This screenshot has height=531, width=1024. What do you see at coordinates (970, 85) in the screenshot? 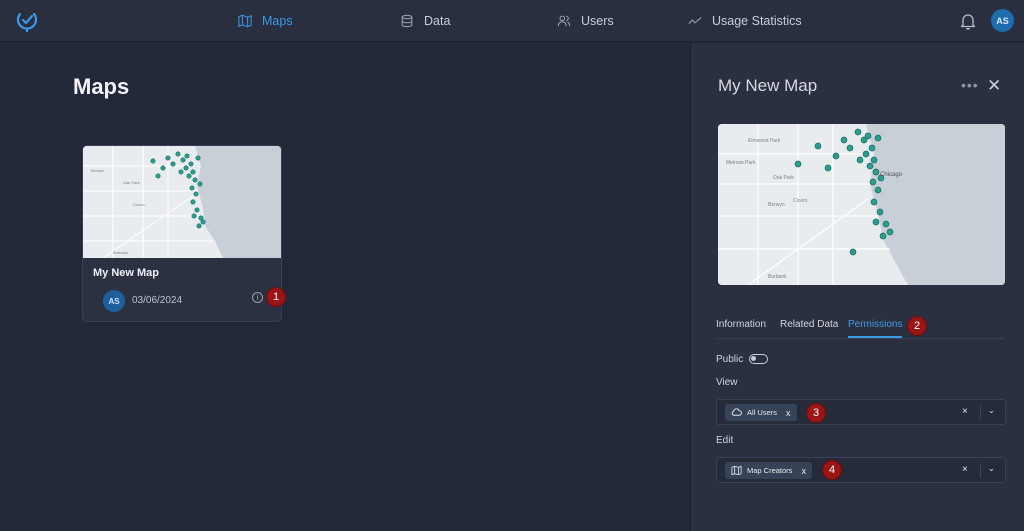
I see `more-options-icon: •••` at bounding box center [970, 85].